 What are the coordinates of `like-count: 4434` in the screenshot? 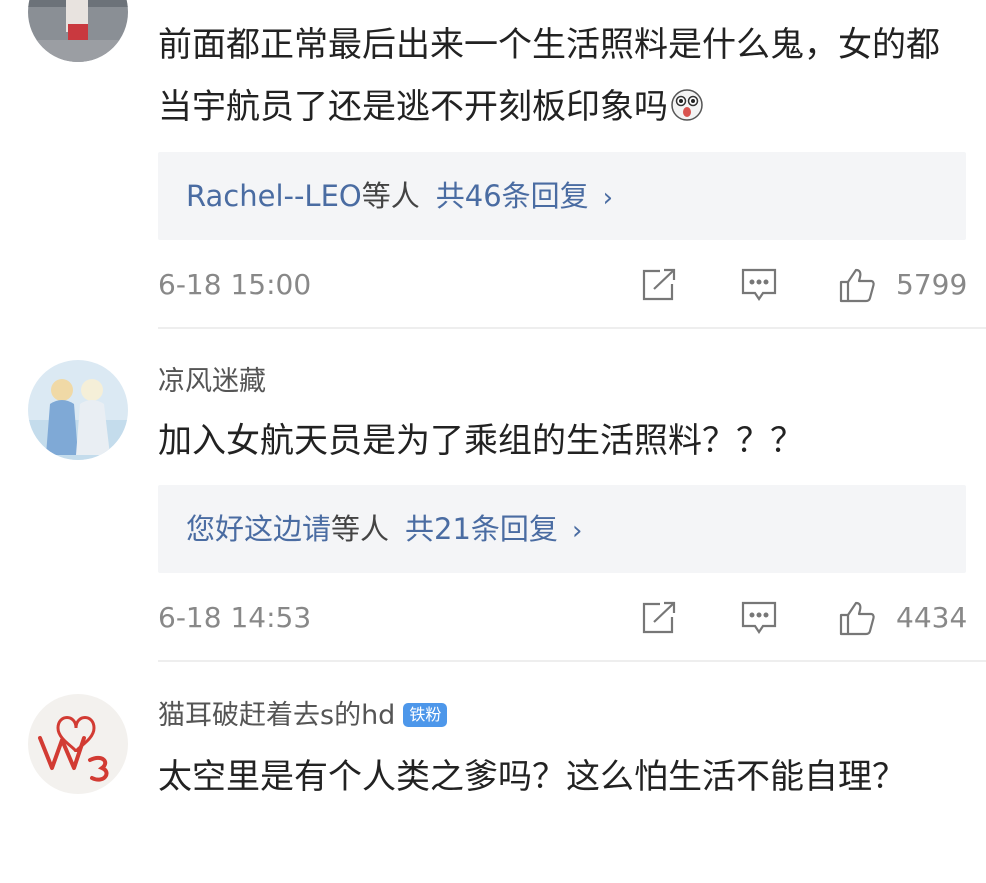 It's located at (932, 617).